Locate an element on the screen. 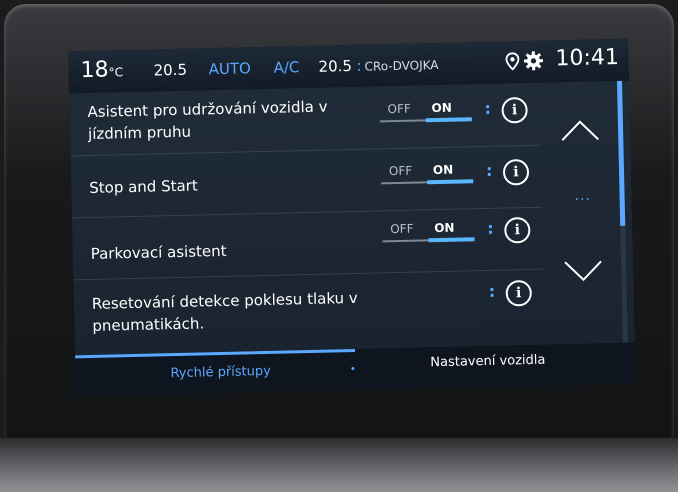  chevron-up-icon is located at coordinates (580, 129).